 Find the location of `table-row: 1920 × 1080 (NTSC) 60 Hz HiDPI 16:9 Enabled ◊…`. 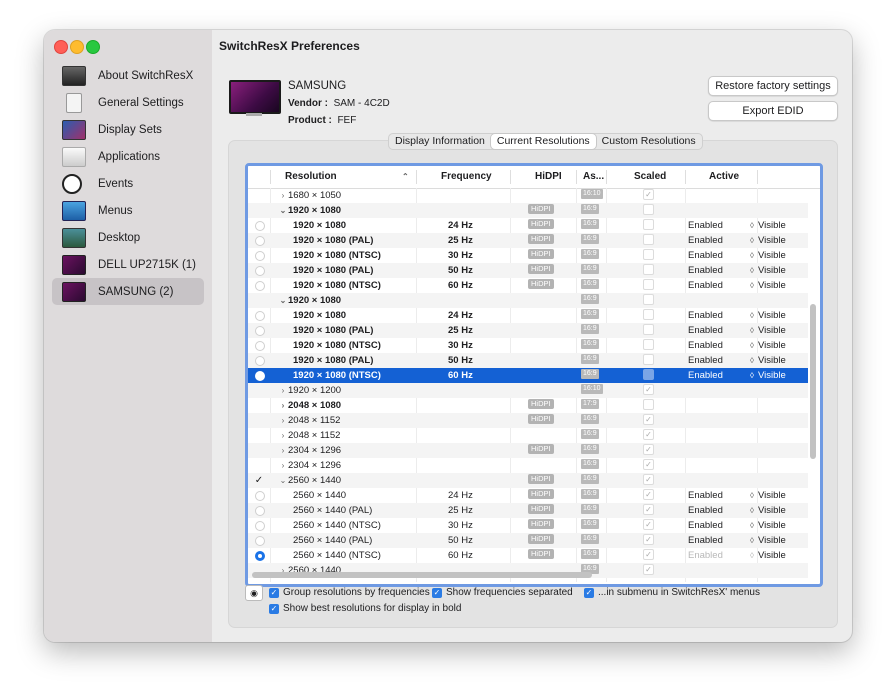

table-row: 1920 × 1080 (NTSC) 60 Hz HiDPI 16:9 Enabled ◊… is located at coordinates (528, 285).